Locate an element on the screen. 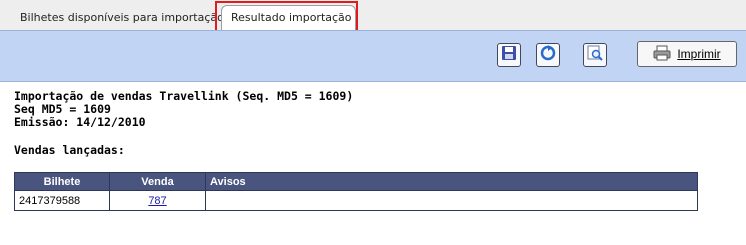 The width and height of the screenshot is (746, 245). search-icon is located at coordinates (595, 55).